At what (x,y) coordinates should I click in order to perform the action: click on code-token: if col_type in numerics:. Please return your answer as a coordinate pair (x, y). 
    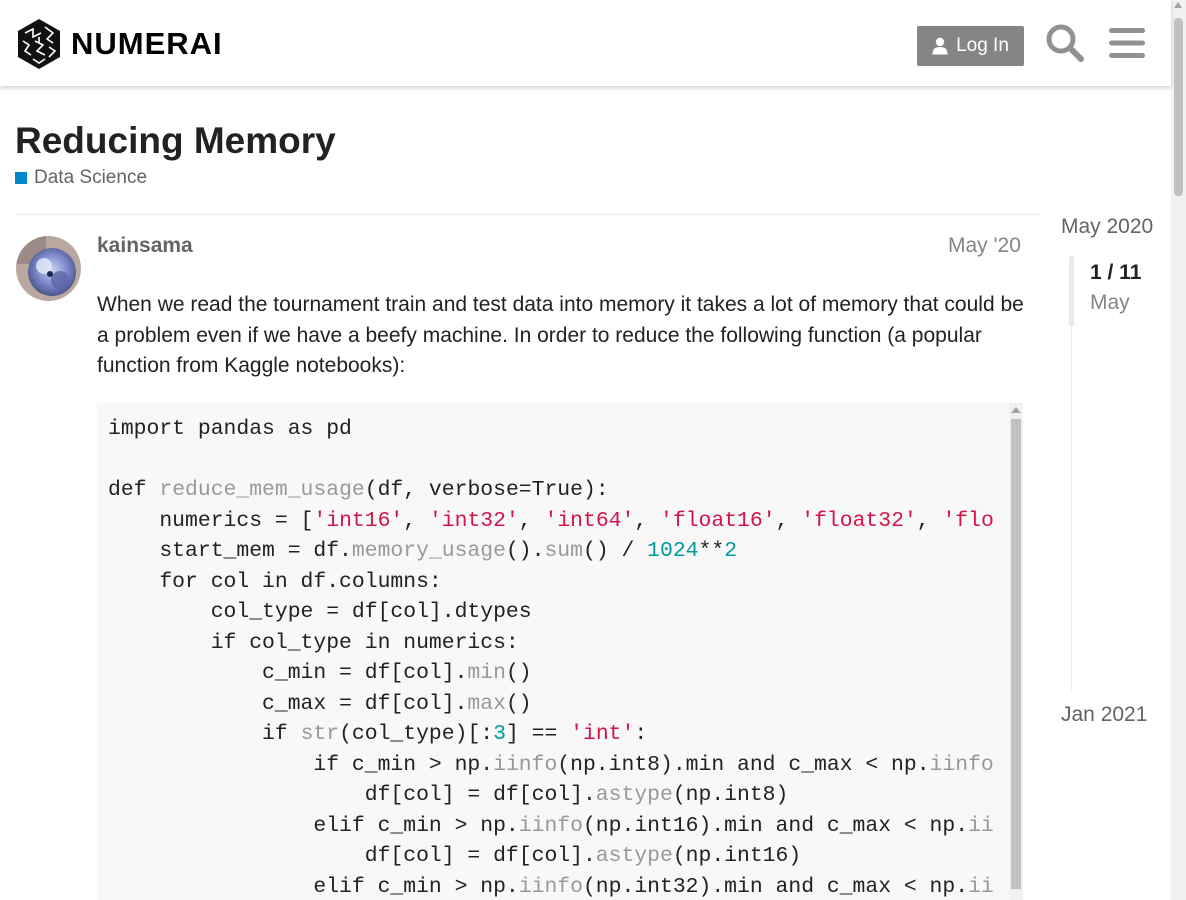
    Looking at the image, I should click on (313, 642).